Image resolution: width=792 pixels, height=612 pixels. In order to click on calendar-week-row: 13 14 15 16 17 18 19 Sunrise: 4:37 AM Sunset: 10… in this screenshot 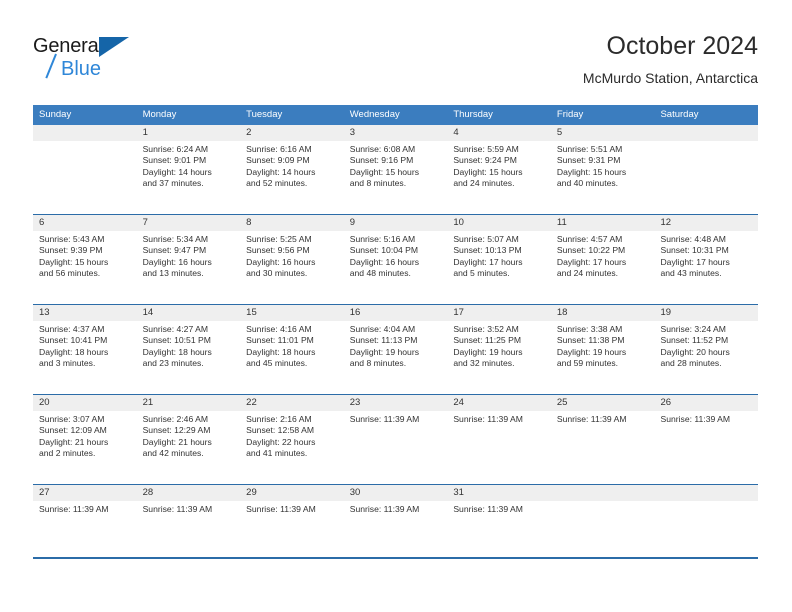, I will do `click(395, 349)`.